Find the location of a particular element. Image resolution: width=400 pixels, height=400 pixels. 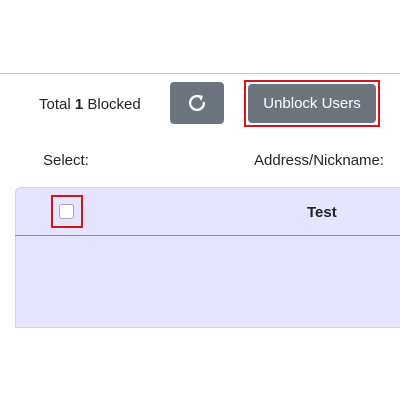

address-column-label: Address/Nickname: is located at coordinates (319, 160).